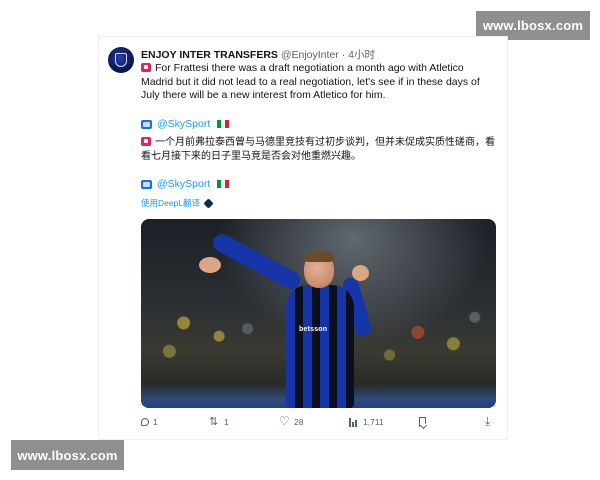 Image resolution: width=600 pixels, height=480 pixels. I want to click on player-left-hand, so click(210, 265).